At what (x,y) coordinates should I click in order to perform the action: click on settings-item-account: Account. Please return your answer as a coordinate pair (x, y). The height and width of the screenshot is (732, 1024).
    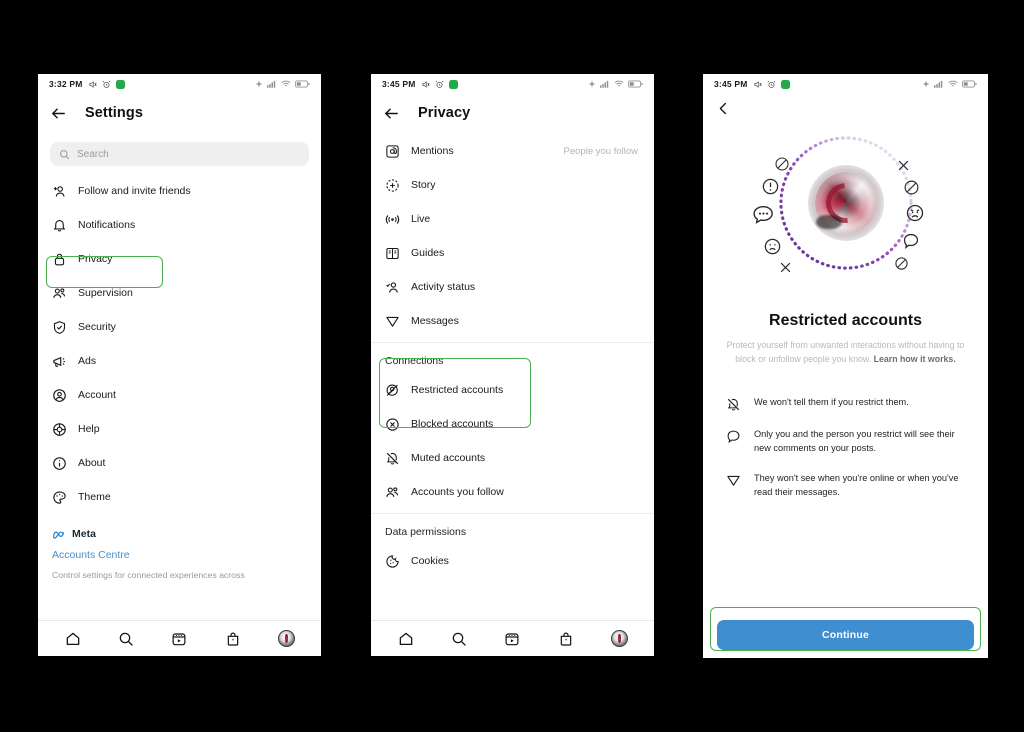
    Looking at the image, I should click on (179, 395).